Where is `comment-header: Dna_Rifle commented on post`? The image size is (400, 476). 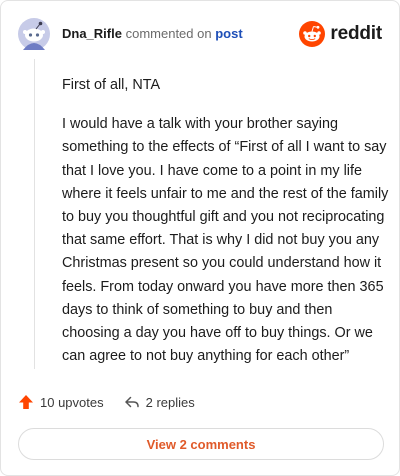
comment-header: Dna_Rifle commented on post is located at coordinates (152, 34).